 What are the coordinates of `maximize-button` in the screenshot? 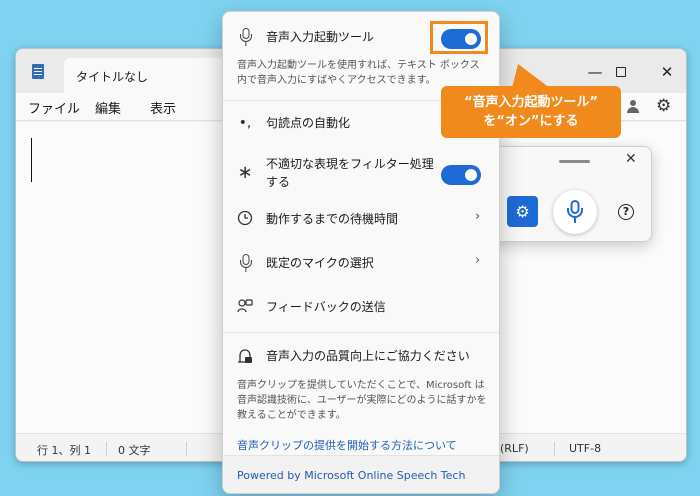 It's located at (621, 72).